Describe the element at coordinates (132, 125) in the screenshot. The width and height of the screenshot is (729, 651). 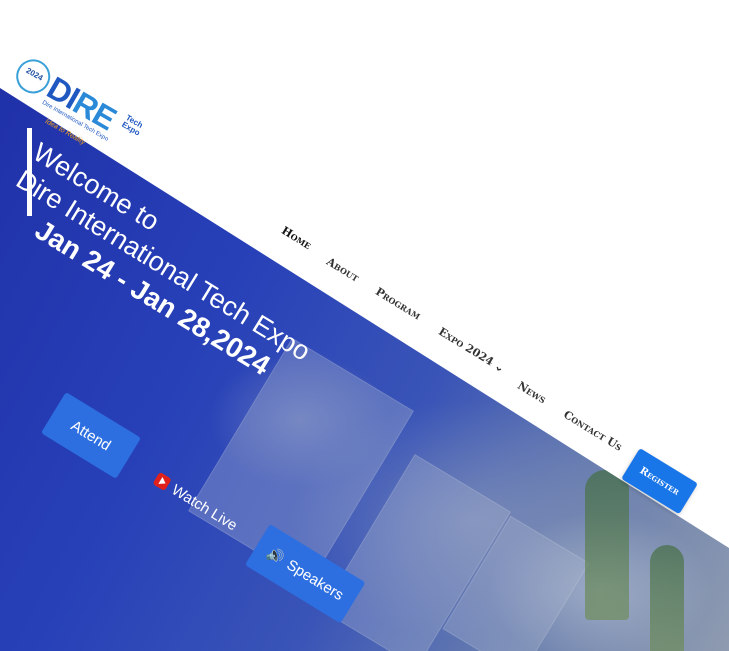
I see `logo-side-text: Tech Expo` at that location.